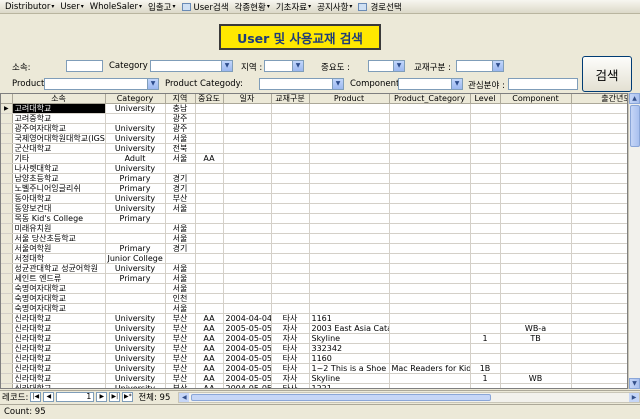  Describe the element at coordinates (135, 159) in the screenshot. I see `table-cell: Adult` at that location.